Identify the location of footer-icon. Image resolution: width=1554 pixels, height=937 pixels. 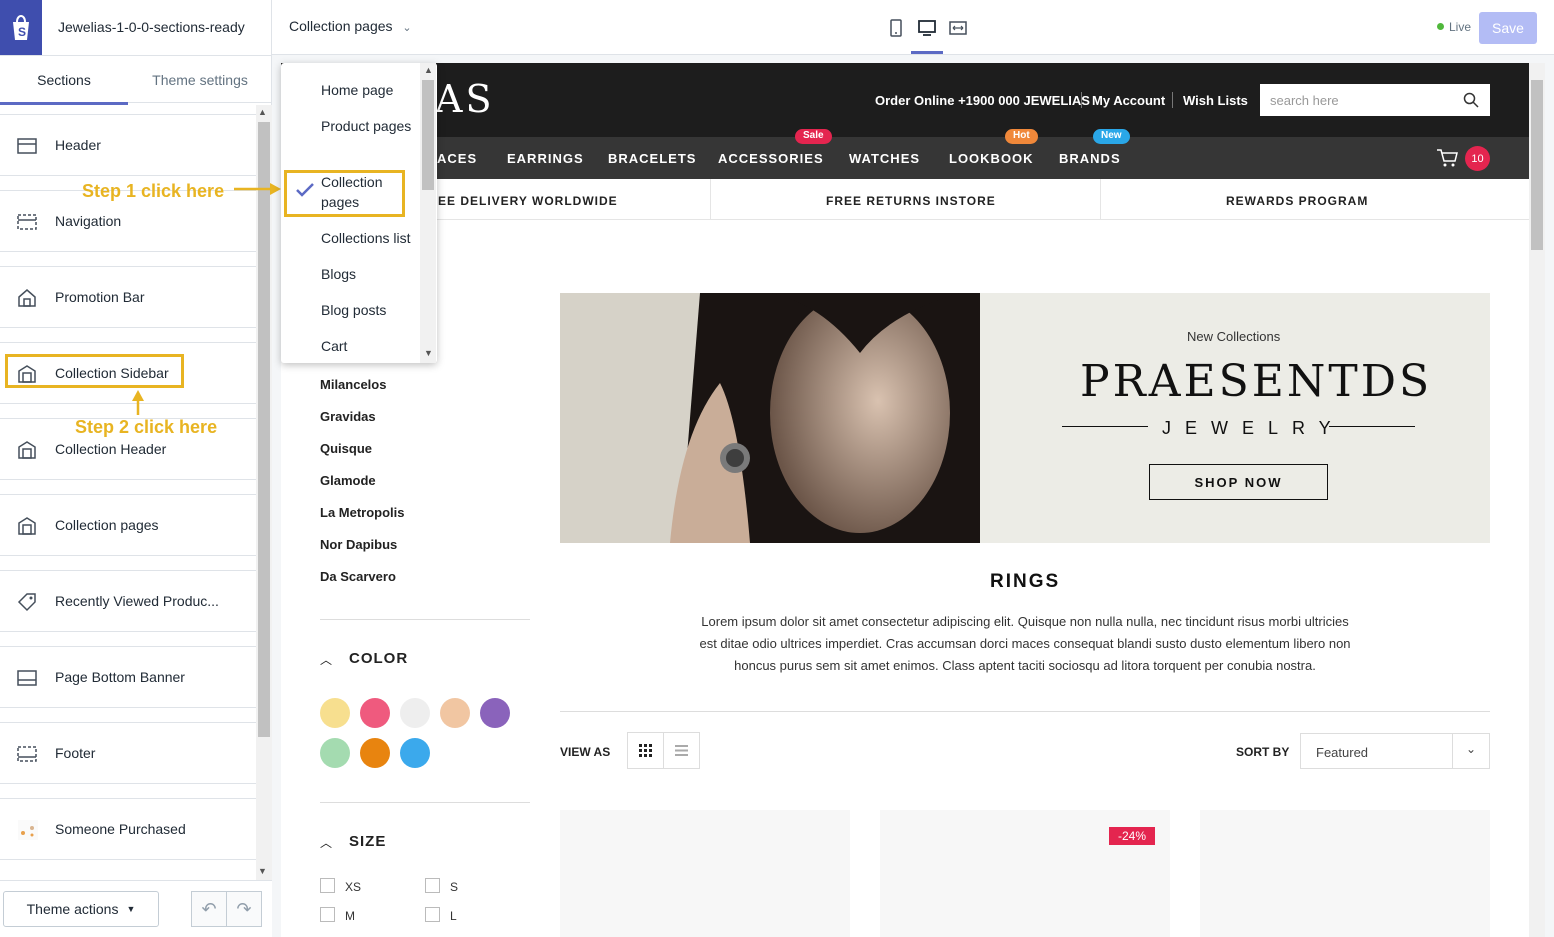
(27, 754).